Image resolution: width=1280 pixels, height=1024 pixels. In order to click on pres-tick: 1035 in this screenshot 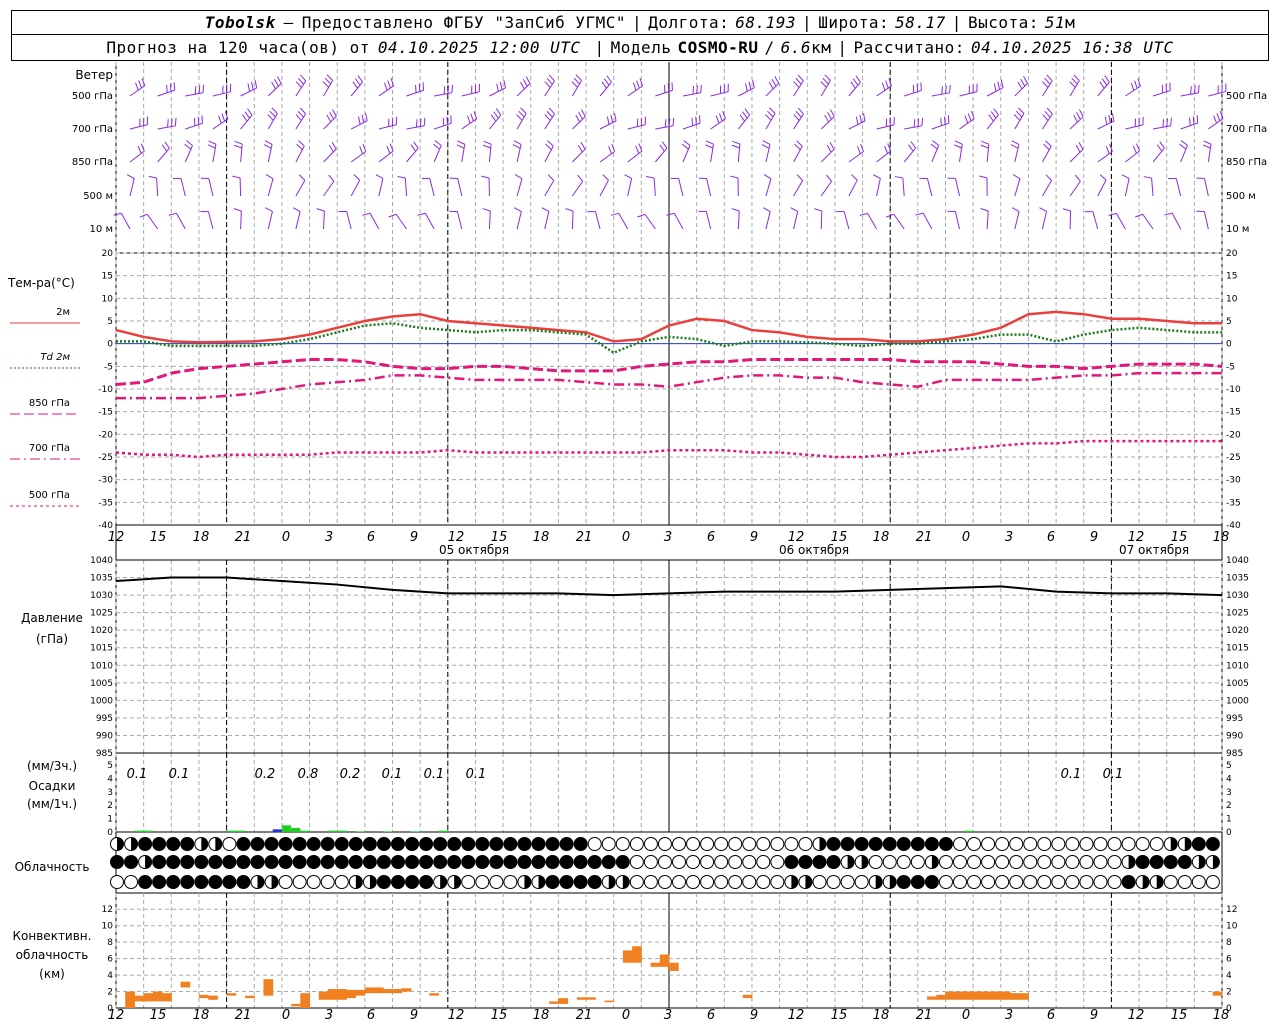, I will do `click(101, 579)`.